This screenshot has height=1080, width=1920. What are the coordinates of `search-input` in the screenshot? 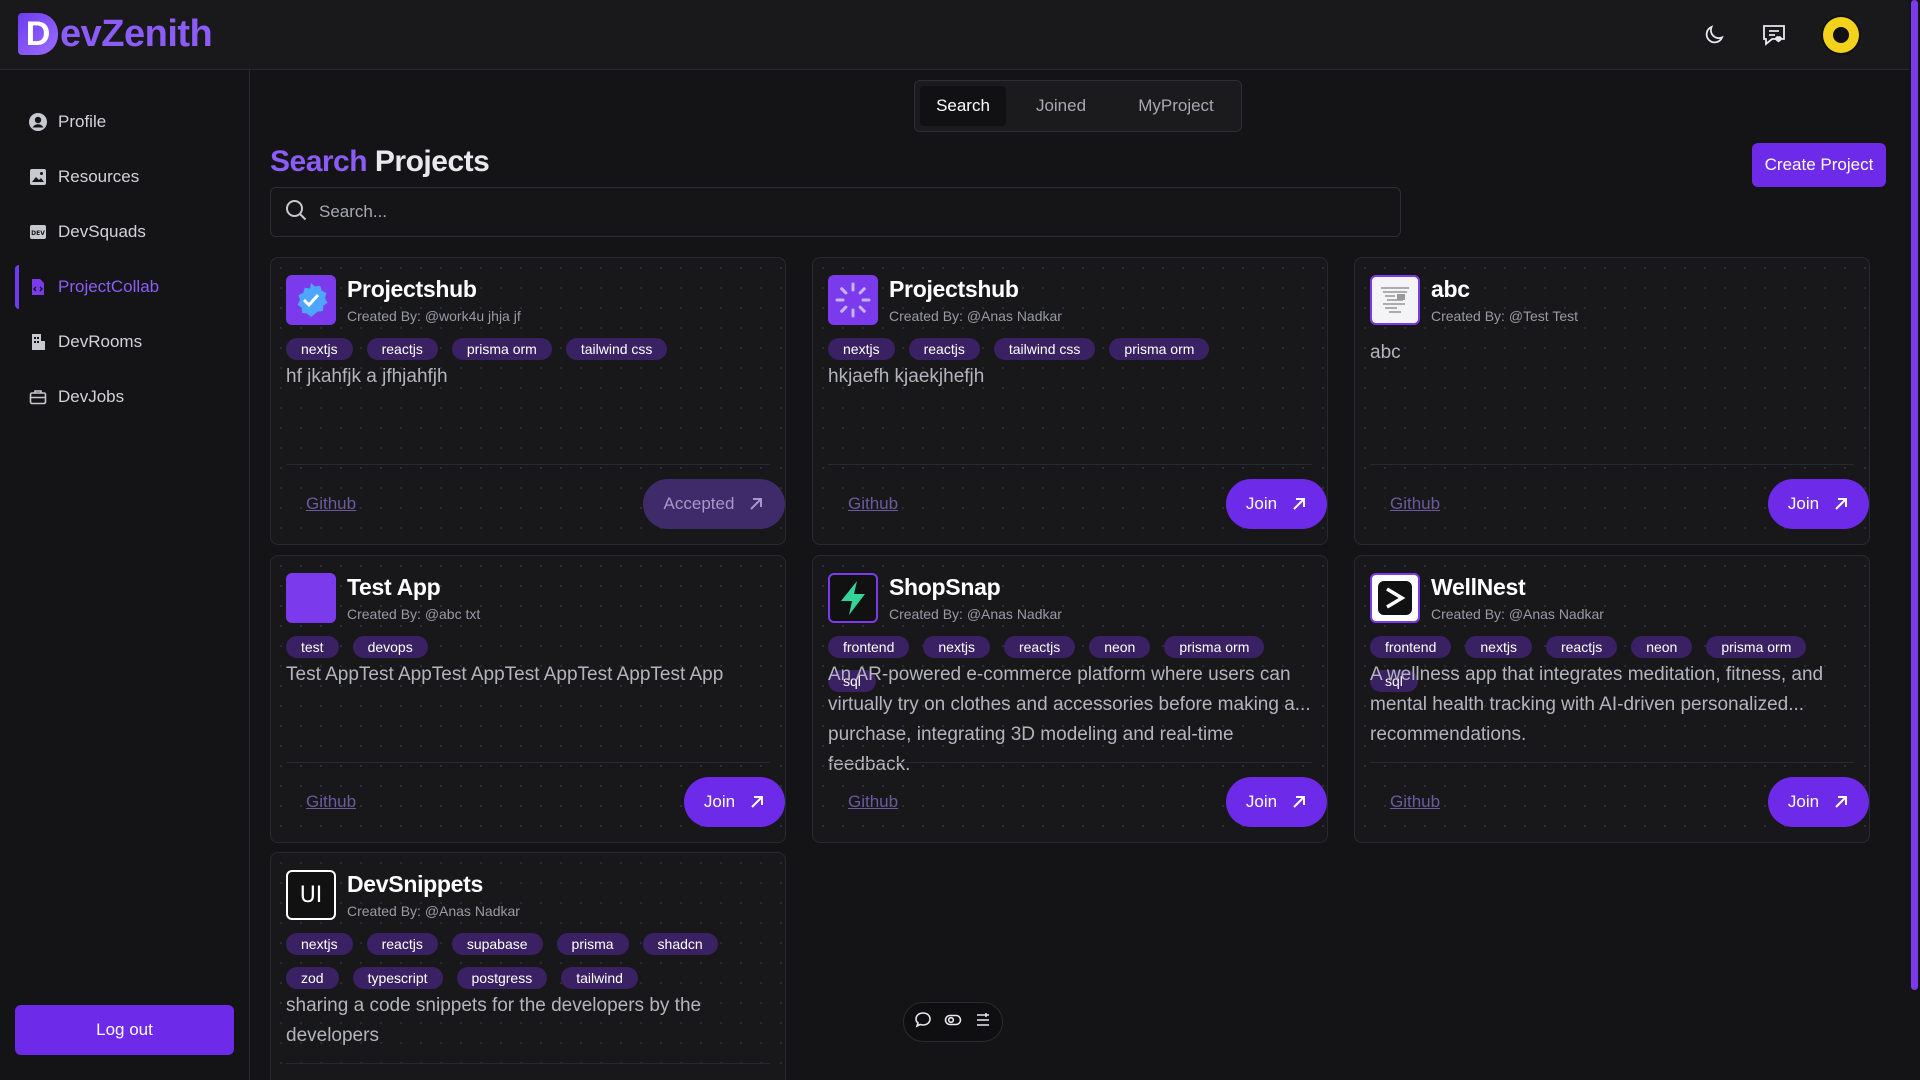 It's located at (819, 212).